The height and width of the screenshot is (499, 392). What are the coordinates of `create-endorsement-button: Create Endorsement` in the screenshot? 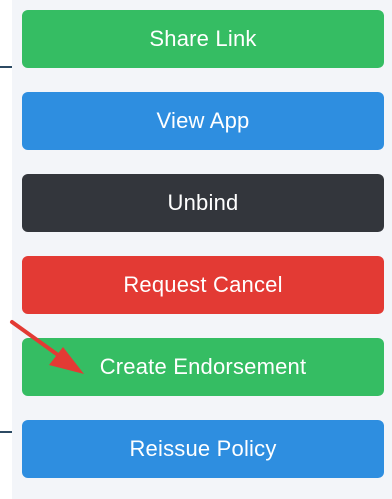 It's located at (203, 367).